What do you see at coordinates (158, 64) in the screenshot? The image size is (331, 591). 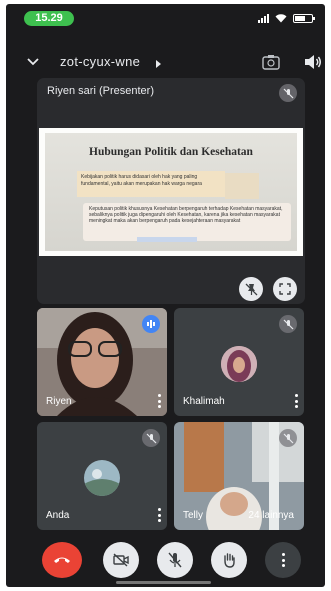 I see `caret-right-icon` at bounding box center [158, 64].